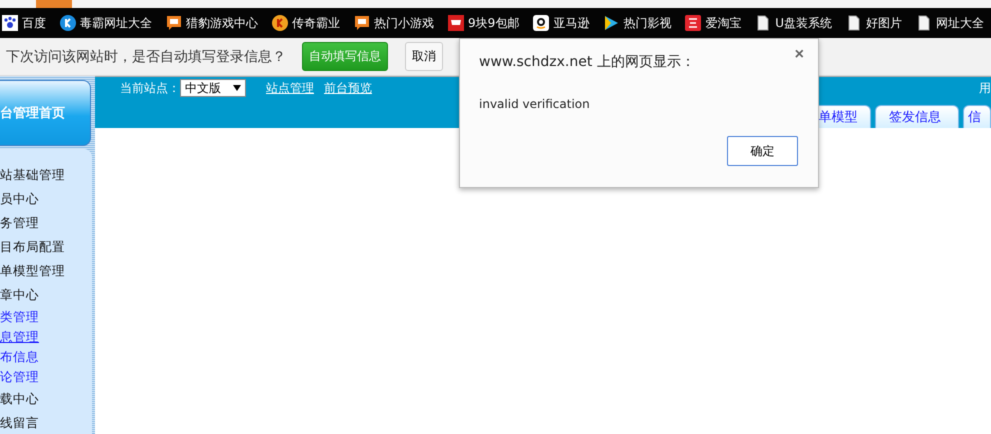 Image resolution: width=991 pixels, height=434 pixels. I want to click on user-label: 用, so click(985, 88).